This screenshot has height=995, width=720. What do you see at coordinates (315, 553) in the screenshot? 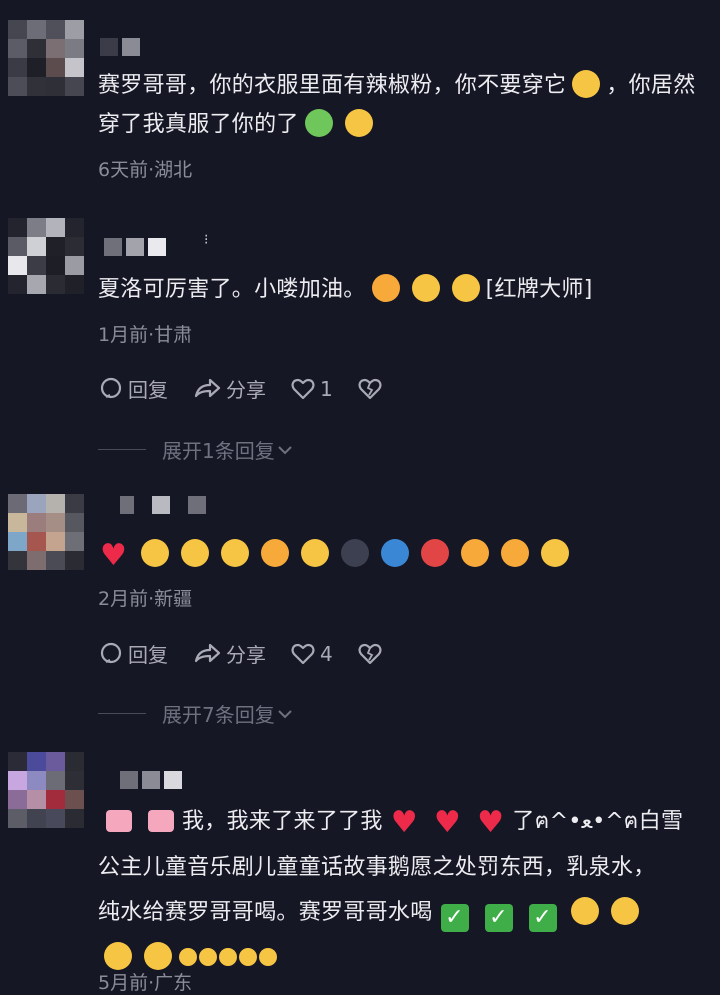
I see `neutral-icon` at bounding box center [315, 553].